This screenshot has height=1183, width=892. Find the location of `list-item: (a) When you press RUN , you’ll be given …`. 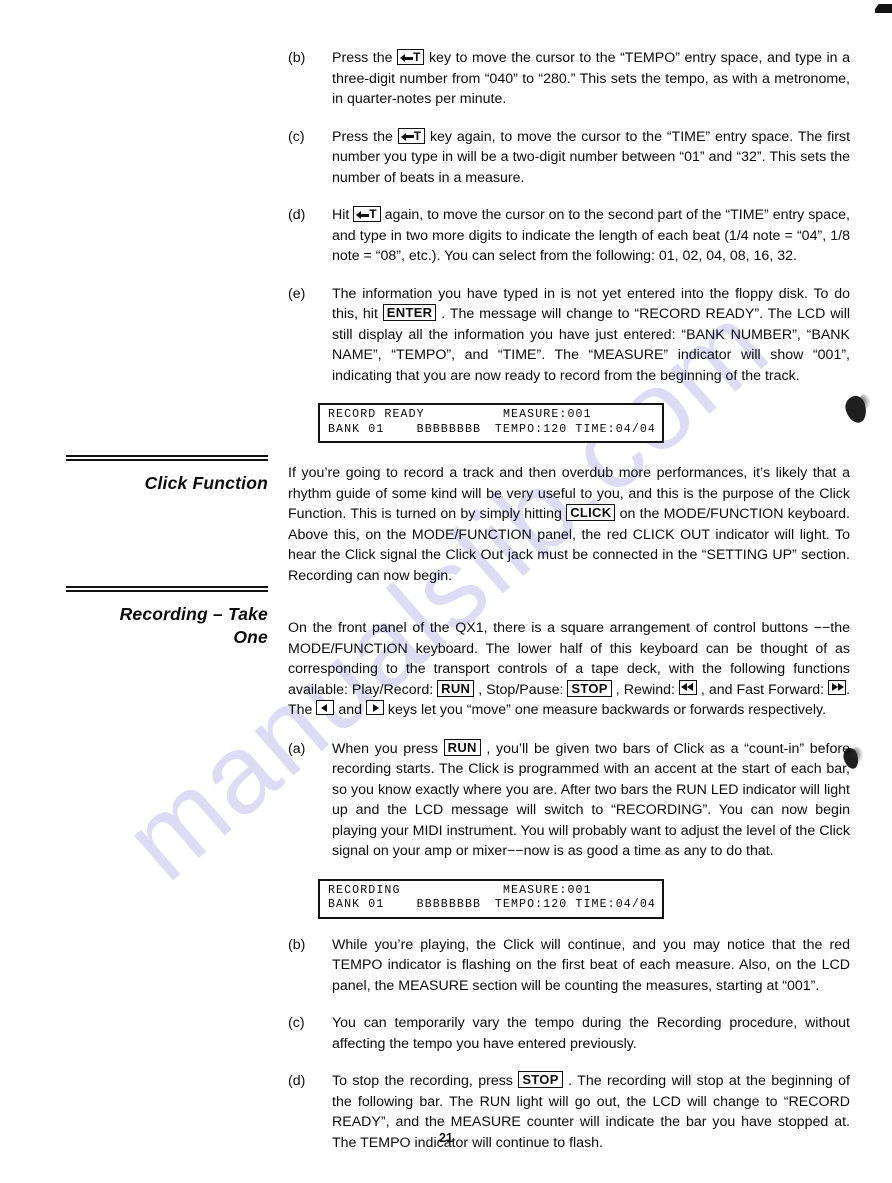

list-item: (a) When you press RUN , you’ll be given … is located at coordinates (569, 800).